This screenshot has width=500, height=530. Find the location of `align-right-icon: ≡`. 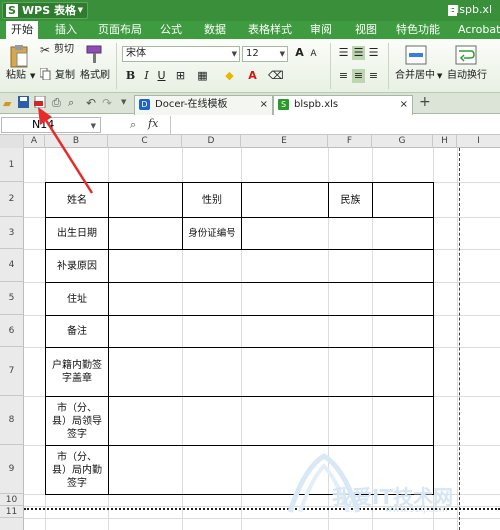

align-right-icon: ≡ is located at coordinates (373, 76).